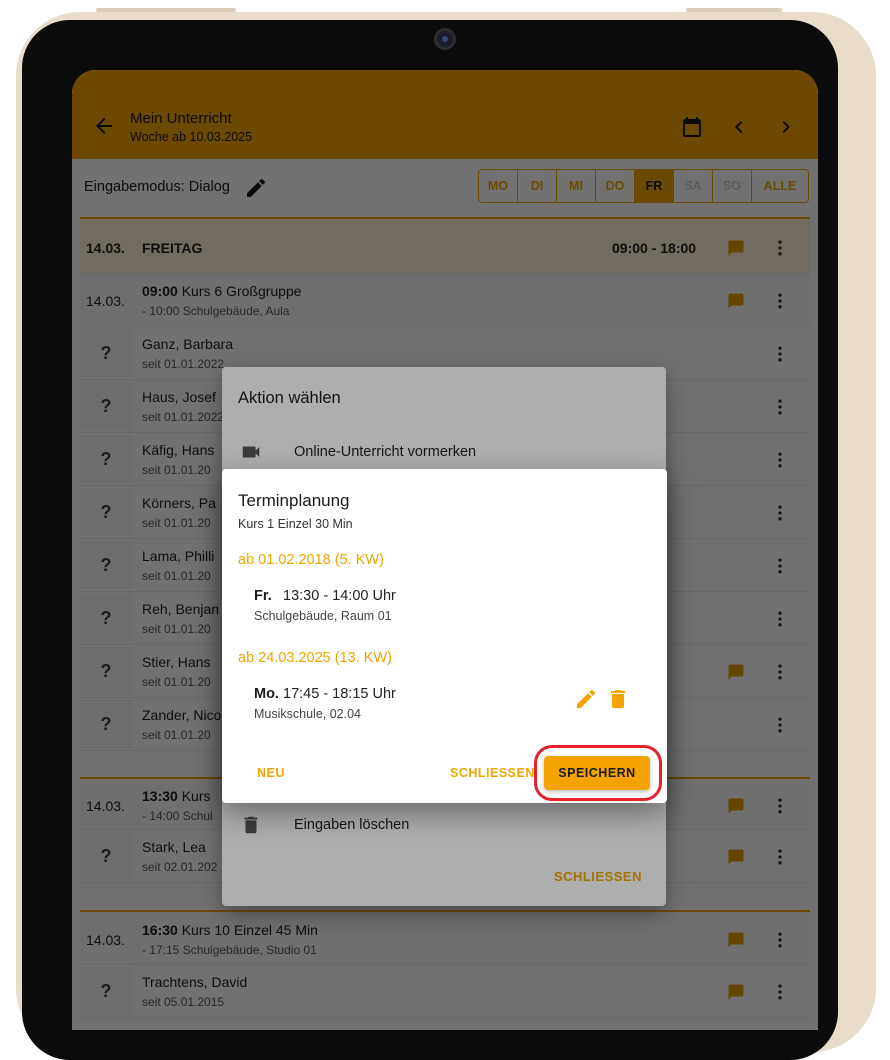  Describe the element at coordinates (295, 524) in the screenshot. I see `schedule-dialog-subtitle: Kurs 1 Einzel 30 Min` at that location.